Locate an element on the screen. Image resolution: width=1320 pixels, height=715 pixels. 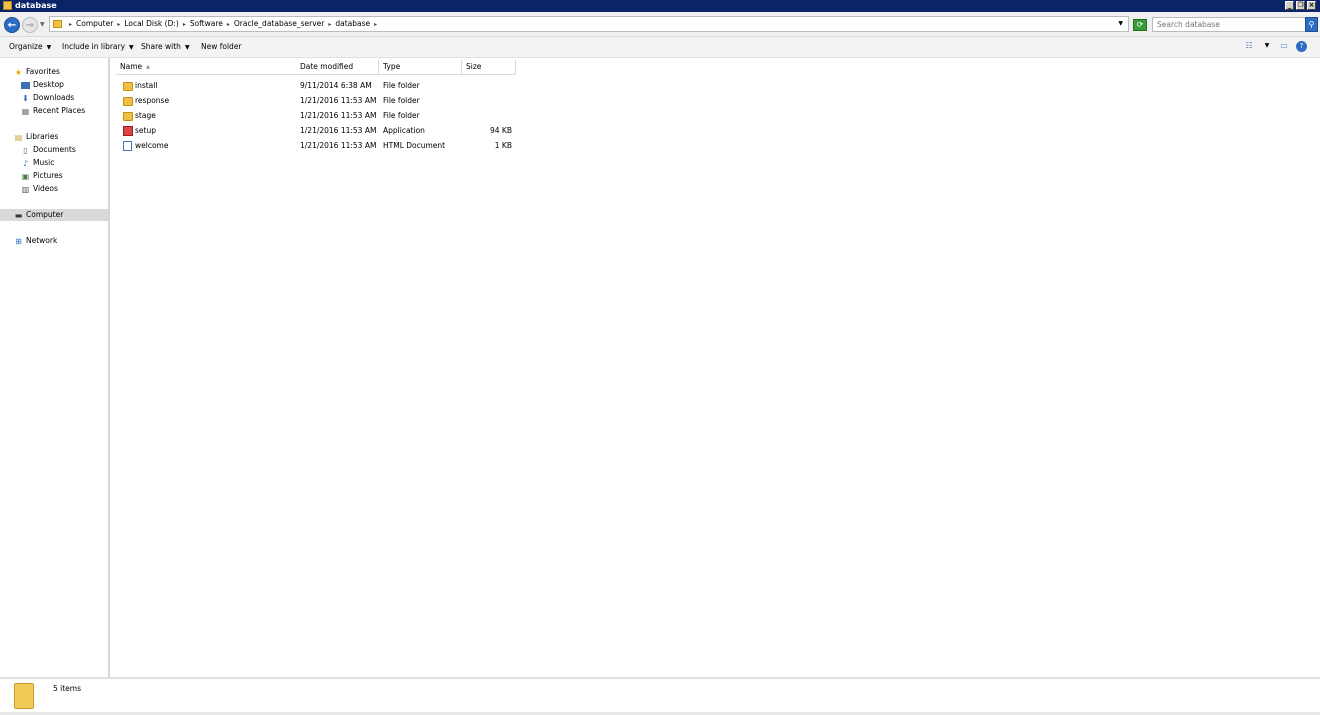
organize-label: Organize is located at coordinates (26, 46).